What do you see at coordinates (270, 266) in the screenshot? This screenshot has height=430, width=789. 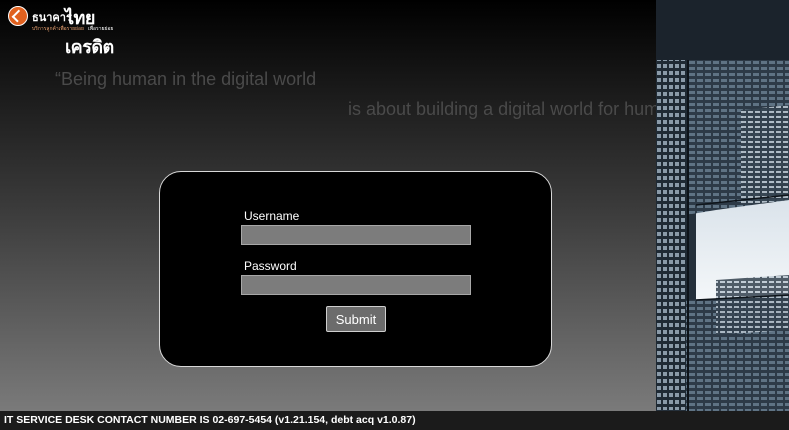 I see `password-label: Password` at bounding box center [270, 266].